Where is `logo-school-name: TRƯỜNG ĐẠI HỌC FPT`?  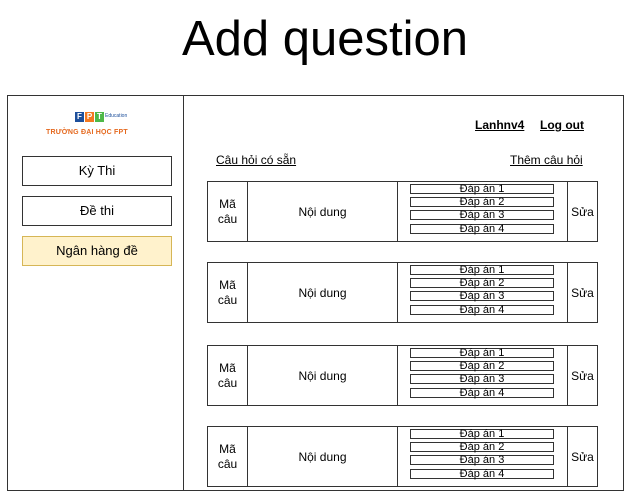 logo-school-name: TRƯỜNG ĐẠI HỌC FPT is located at coordinates (87, 132).